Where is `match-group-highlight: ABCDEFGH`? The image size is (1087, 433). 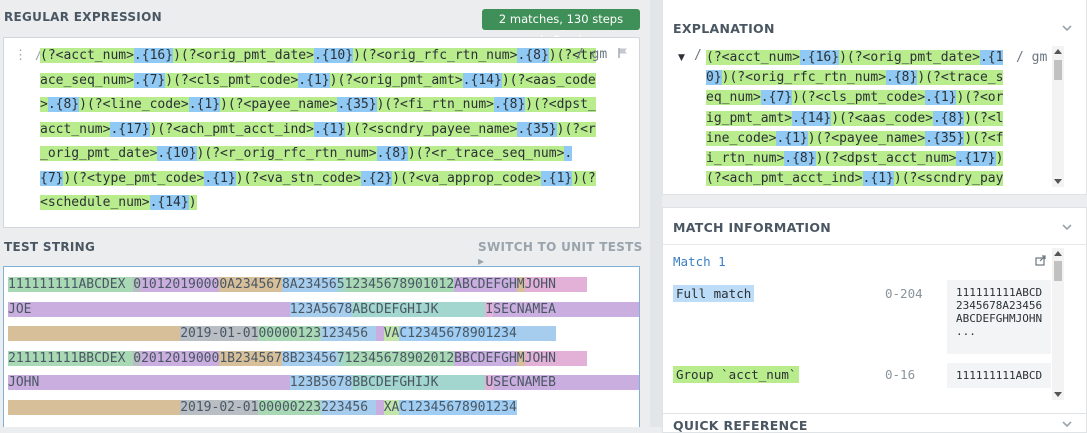
match-group-highlight: ABCDEFGH is located at coordinates (485, 284).